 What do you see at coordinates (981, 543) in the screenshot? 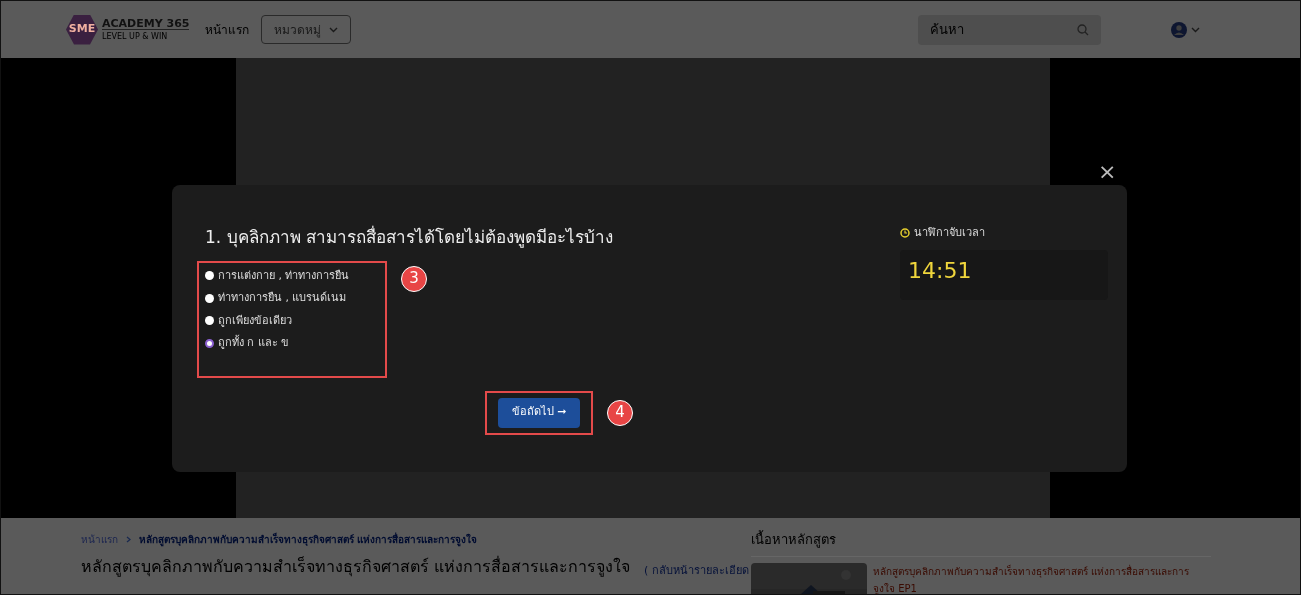
I see `contents-heading: เนื้อหาหลักสูตร` at bounding box center [981, 543].